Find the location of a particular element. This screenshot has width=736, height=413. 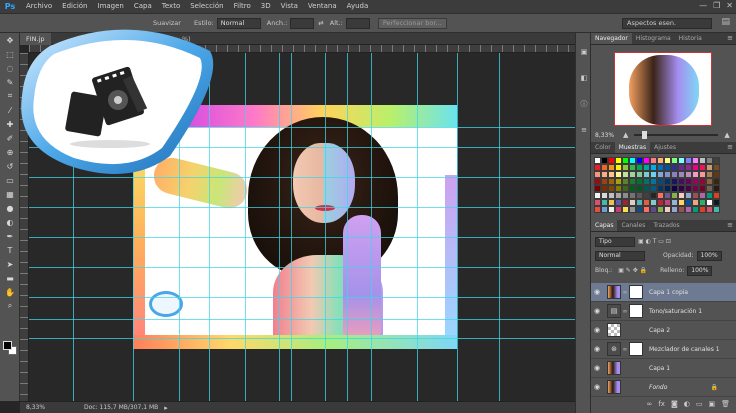

shape-tool-icon: ▬ is located at coordinates (10, 278).